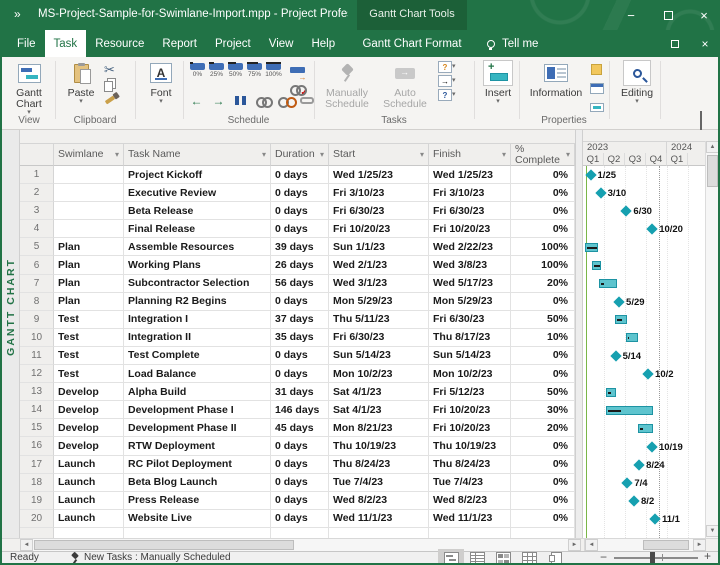 This screenshot has width=720, height=565. I want to click on column-header-start: Start ▾, so click(379, 154).